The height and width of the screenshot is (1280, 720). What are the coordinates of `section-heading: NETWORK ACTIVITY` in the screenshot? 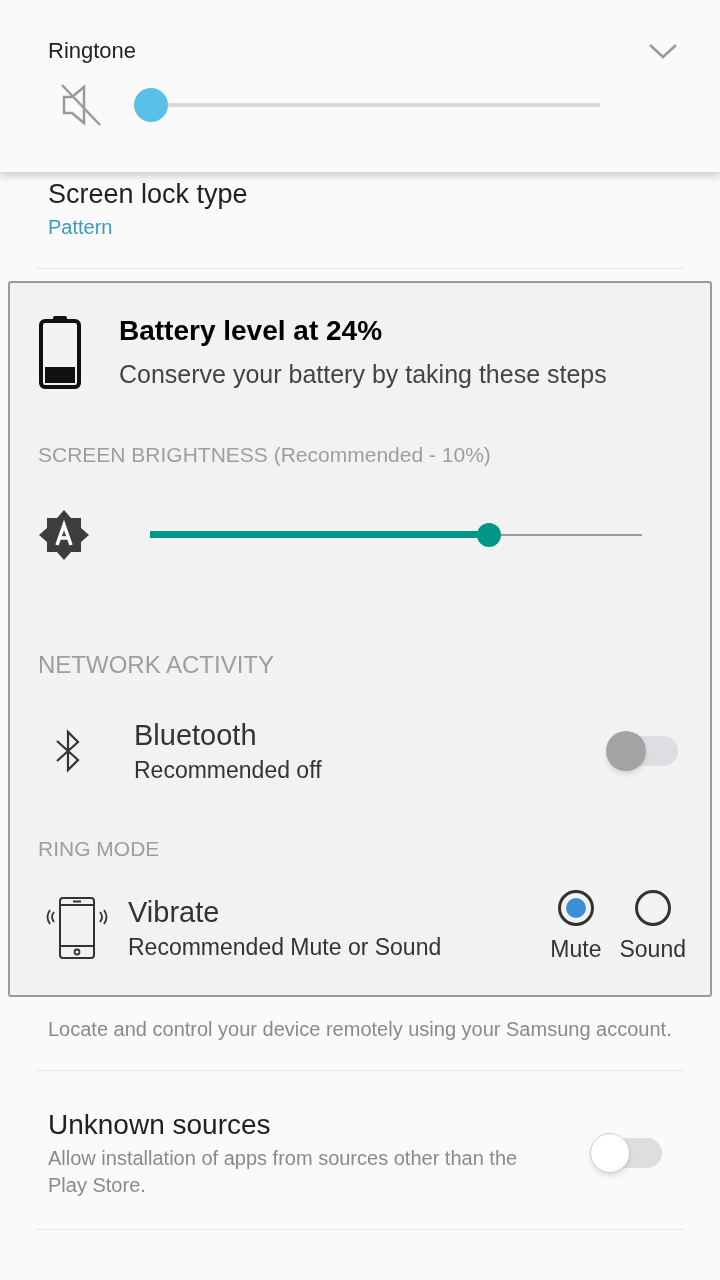 It's located at (156, 664).